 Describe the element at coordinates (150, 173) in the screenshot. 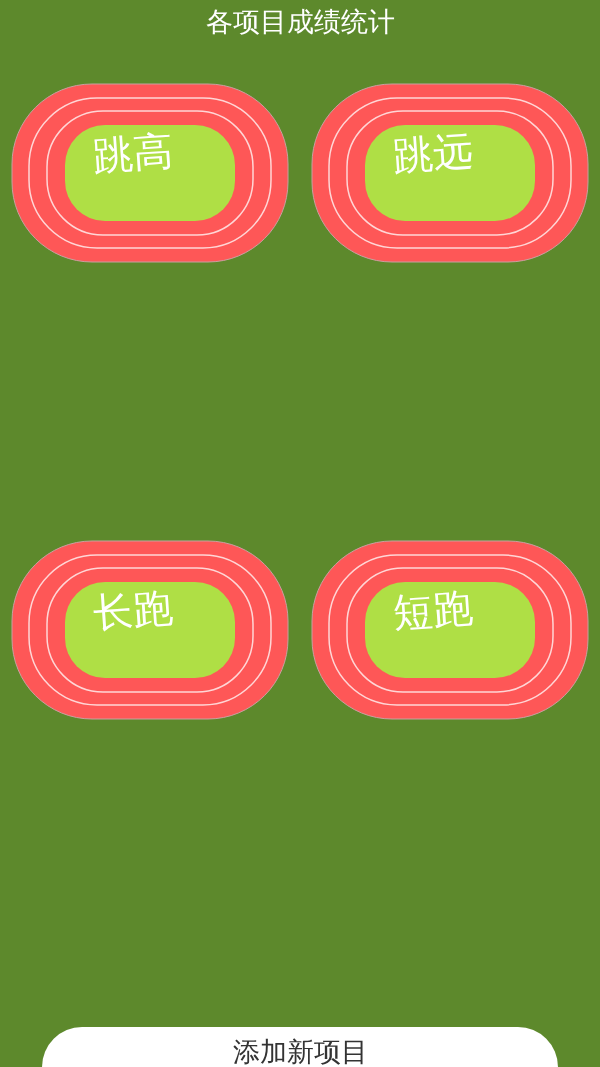

I see `event-track-button: 跳高` at that location.